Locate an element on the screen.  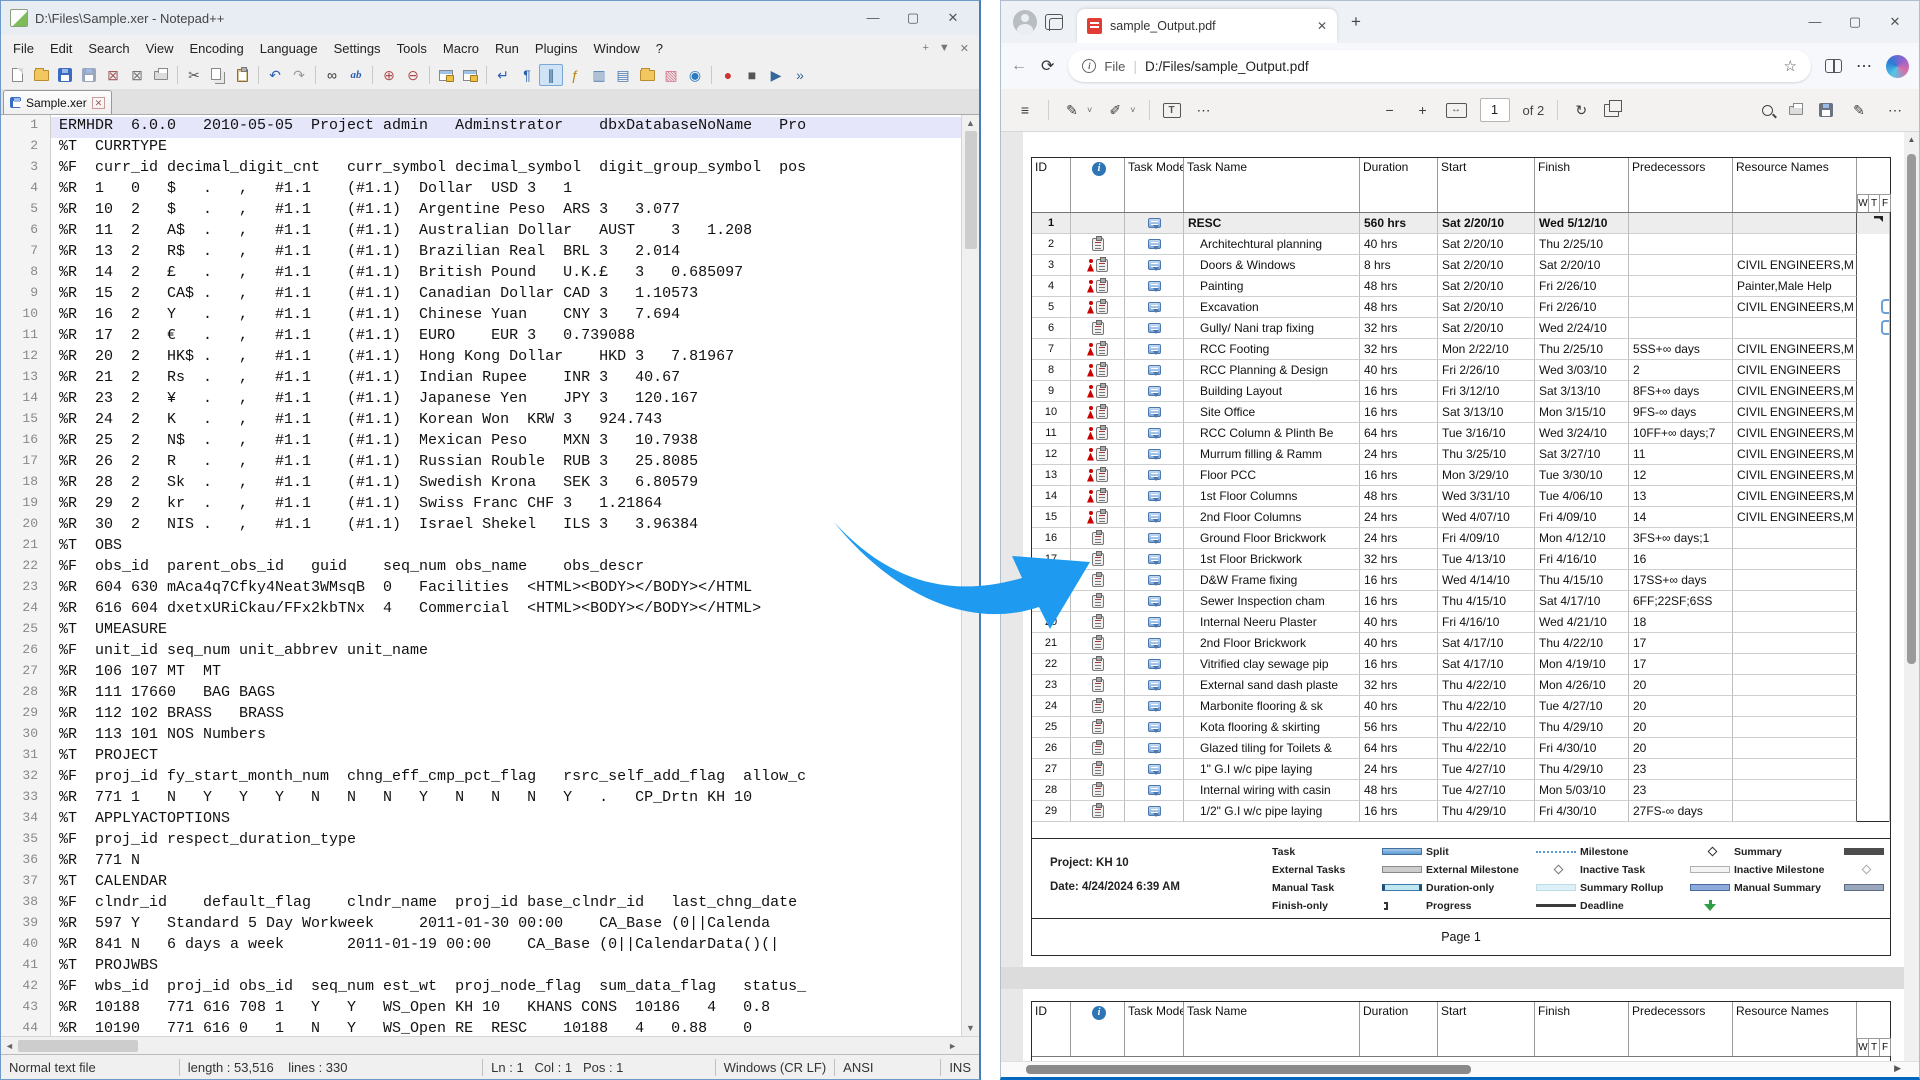
open-file-icon is located at coordinates (41, 75).